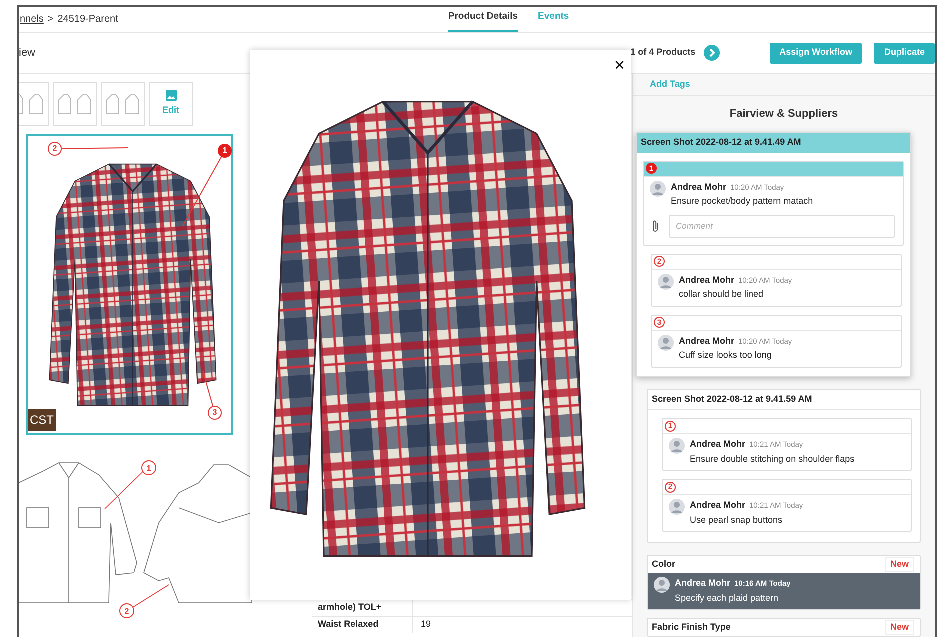 The height and width of the screenshot is (637, 941). What do you see at coordinates (655, 226) in the screenshot?
I see `paperclip-icon` at bounding box center [655, 226].